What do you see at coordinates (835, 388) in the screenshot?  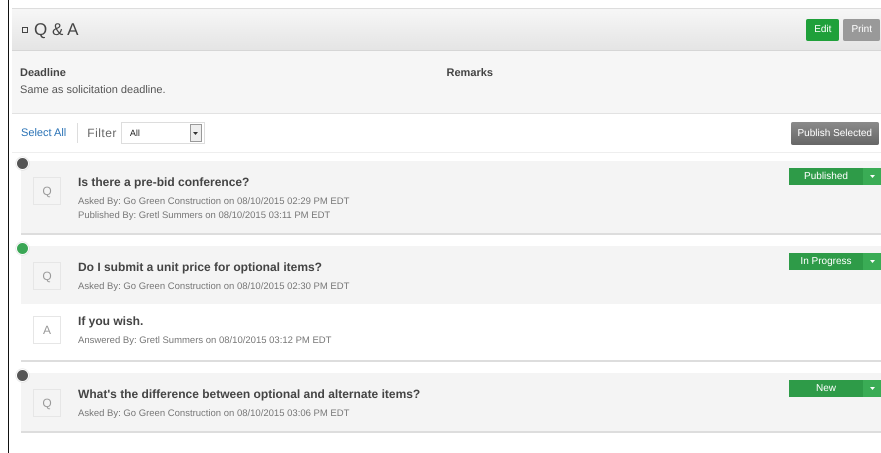 I see `status-button: New` at bounding box center [835, 388].